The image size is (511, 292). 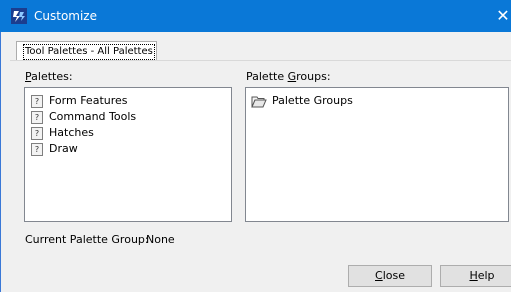 What do you see at coordinates (79, 101) in the screenshot?
I see `list-item: ? Form Features` at bounding box center [79, 101].